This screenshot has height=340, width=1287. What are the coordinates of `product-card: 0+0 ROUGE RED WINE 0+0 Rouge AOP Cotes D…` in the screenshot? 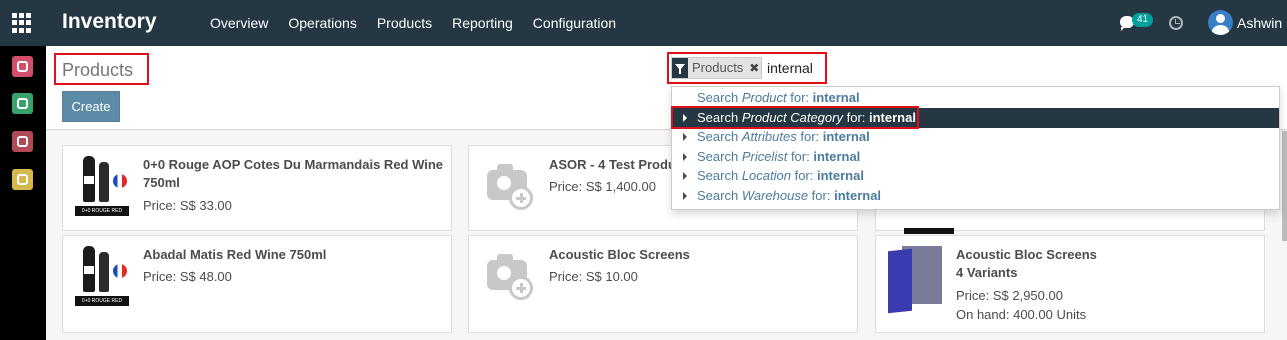 It's located at (257, 188).